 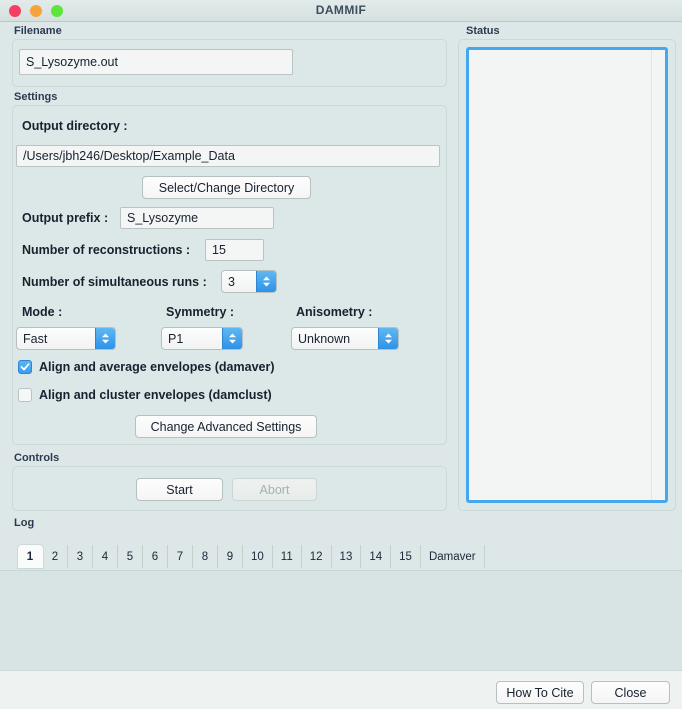 What do you see at coordinates (406, 556) in the screenshot?
I see `log-tab-15: 15` at bounding box center [406, 556].